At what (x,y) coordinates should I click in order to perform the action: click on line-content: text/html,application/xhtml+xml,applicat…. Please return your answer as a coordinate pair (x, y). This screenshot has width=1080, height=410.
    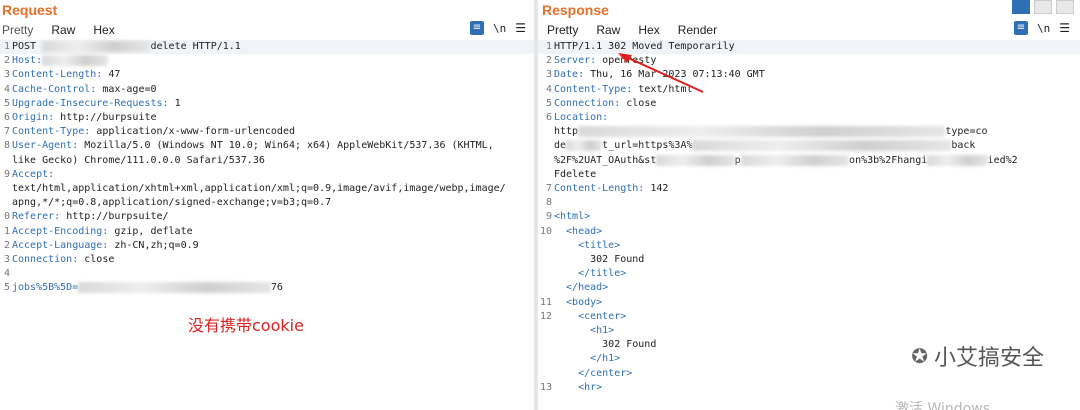
    Looking at the image, I should click on (259, 189).